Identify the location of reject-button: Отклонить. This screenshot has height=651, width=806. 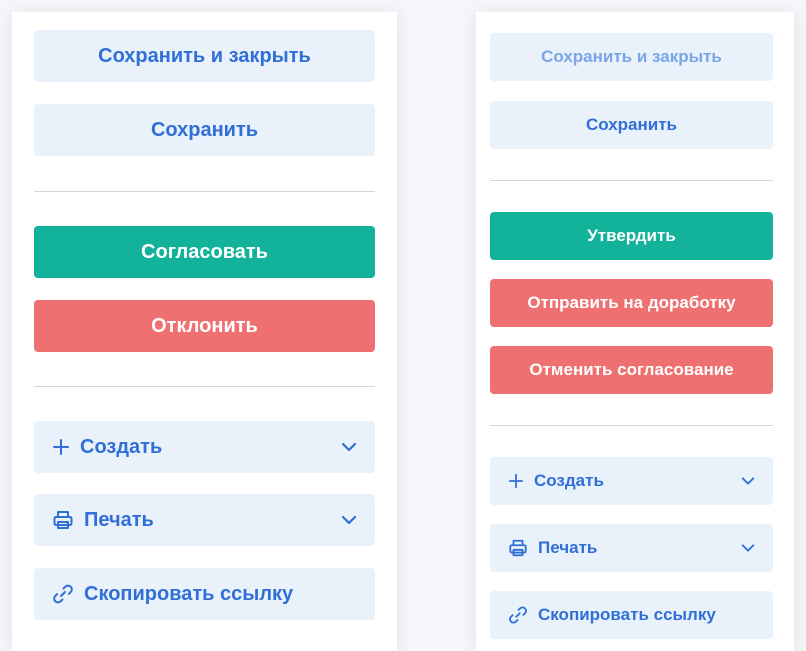
(204, 326).